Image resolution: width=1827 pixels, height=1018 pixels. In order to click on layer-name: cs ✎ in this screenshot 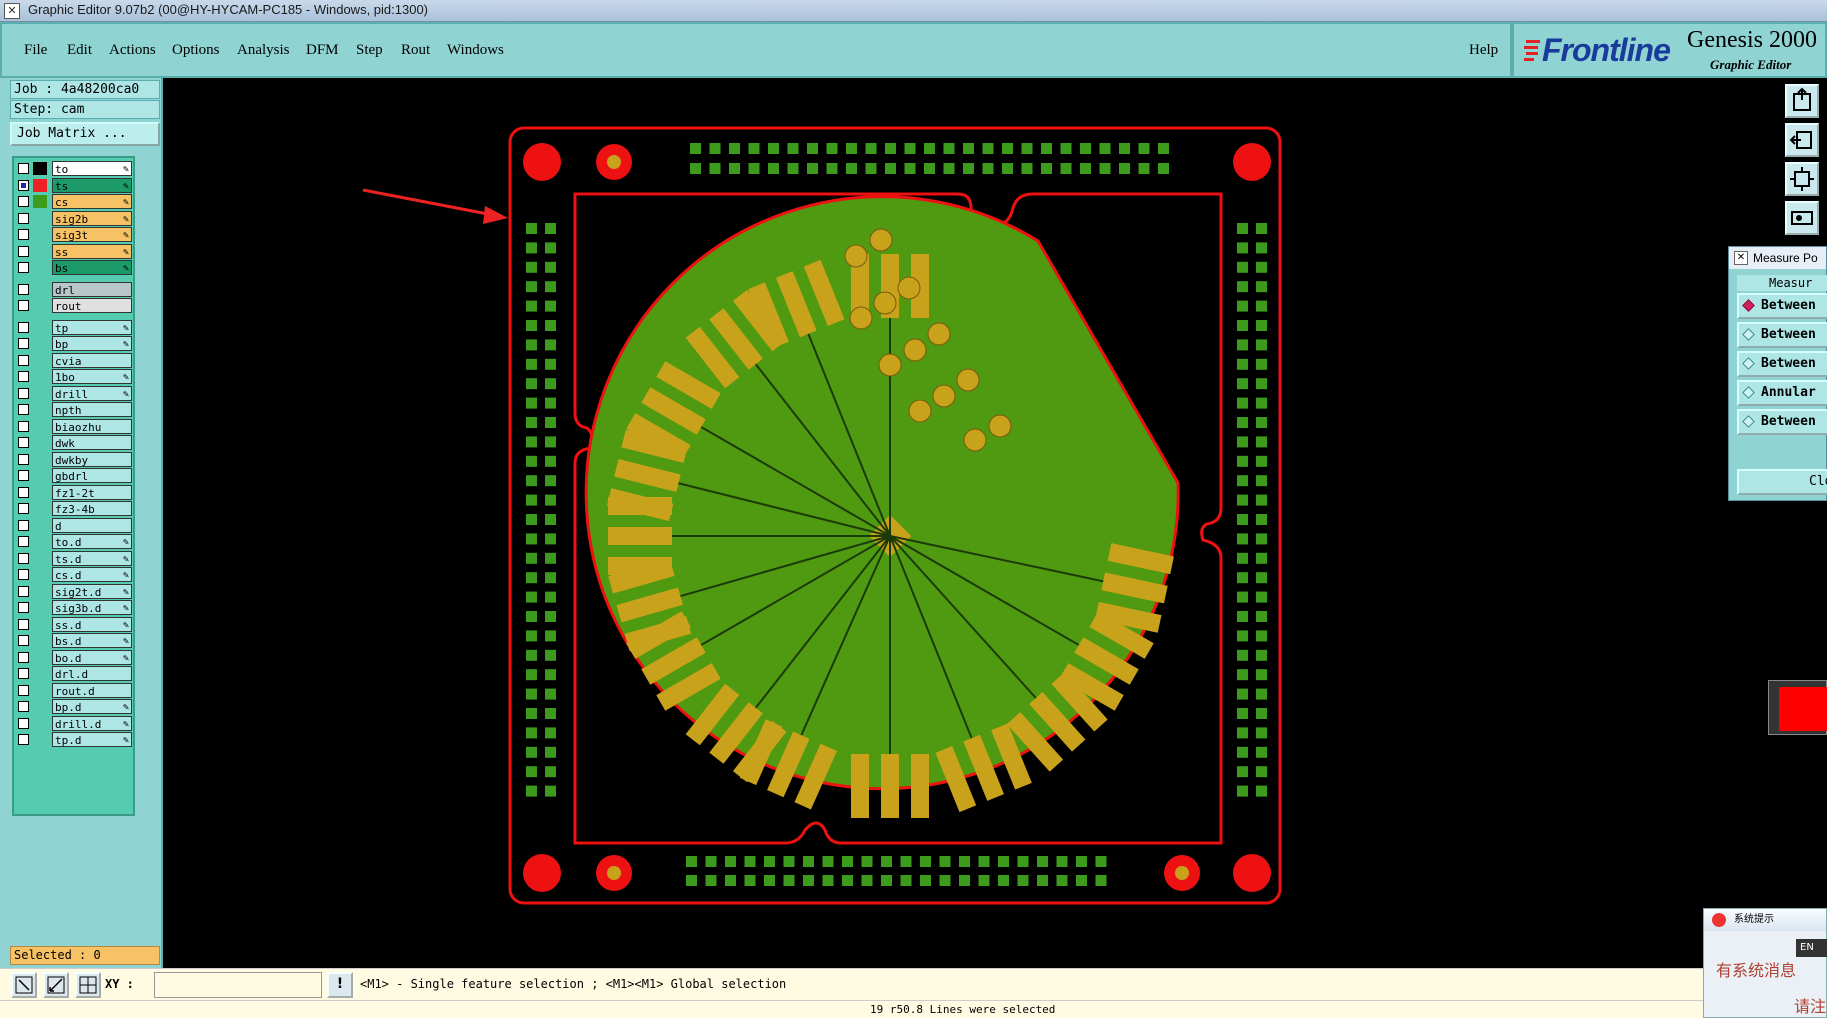, I will do `click(92, 201)`.